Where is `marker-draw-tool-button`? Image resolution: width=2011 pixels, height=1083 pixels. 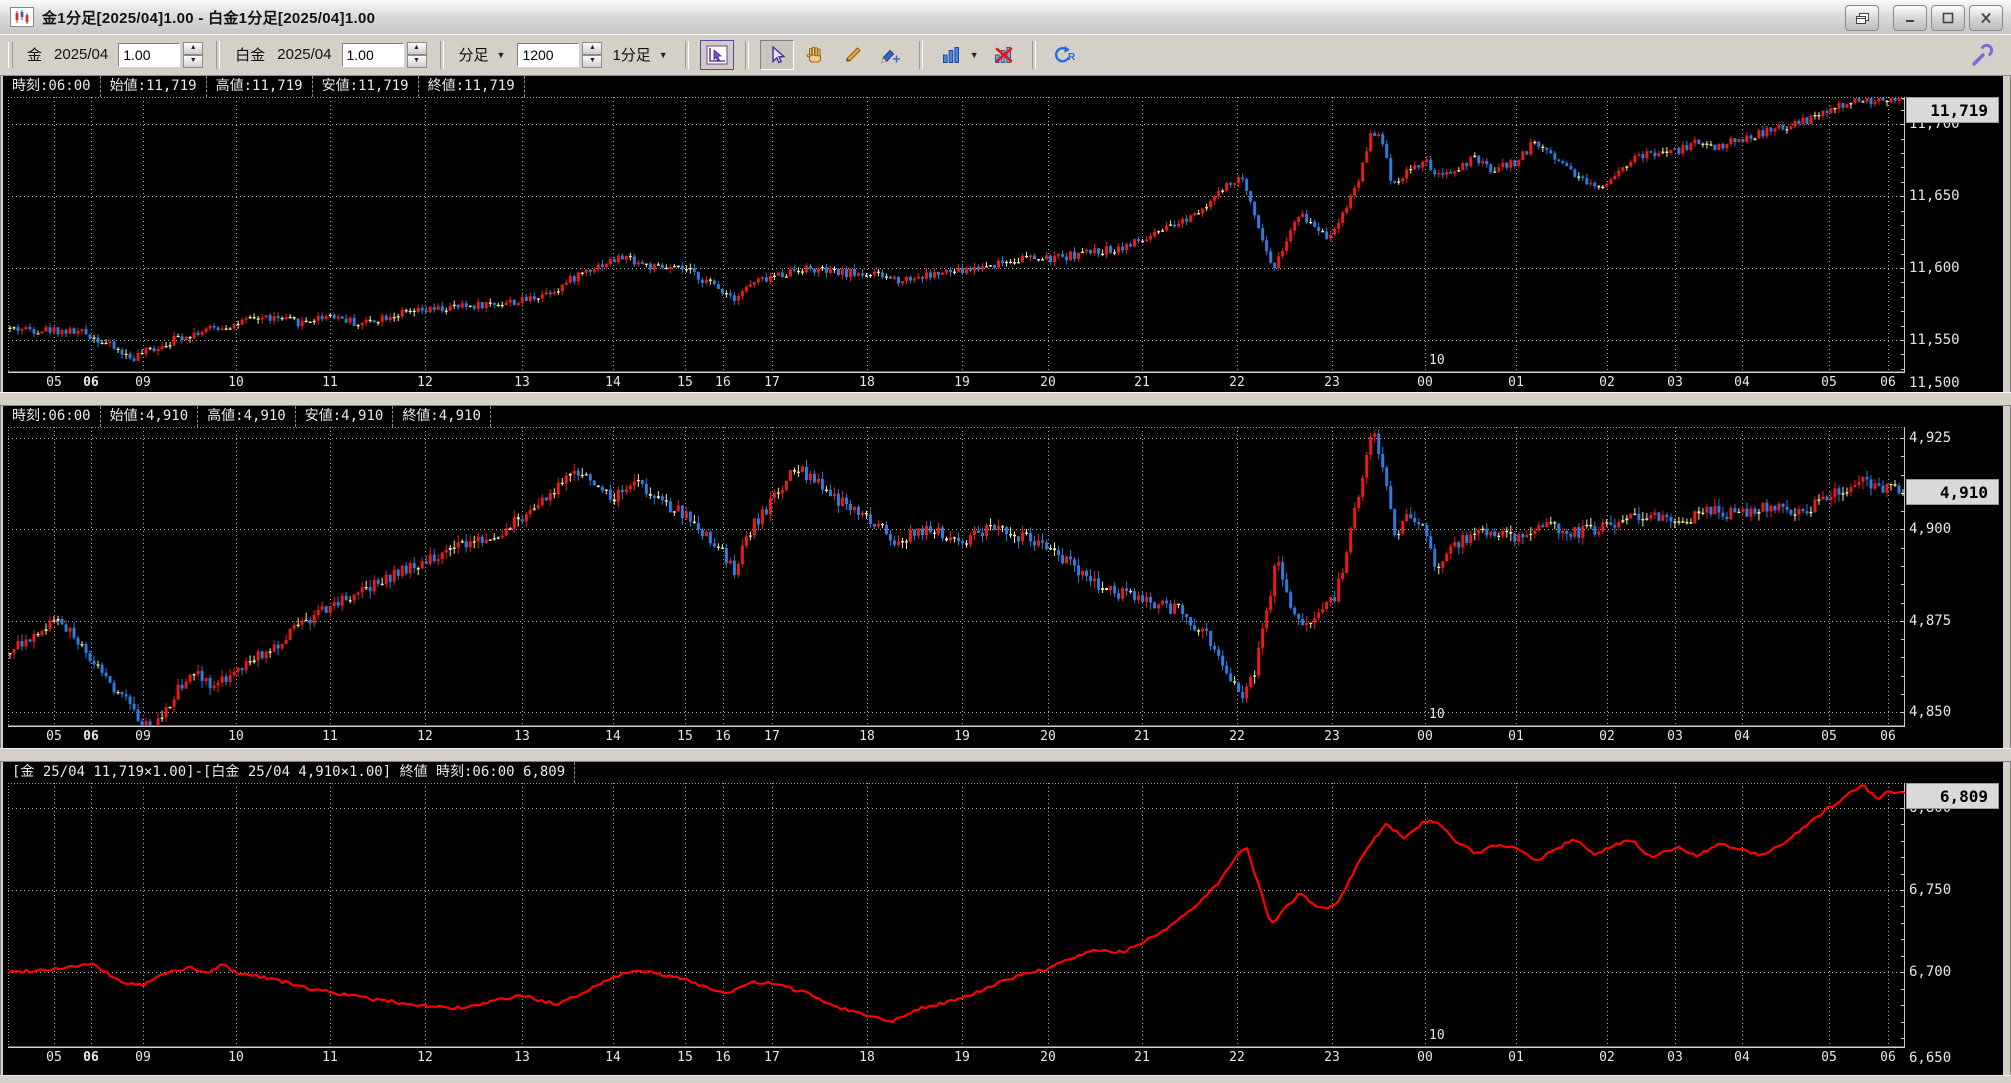
marker-draw-tool-button is located at coordinates (891, 55).